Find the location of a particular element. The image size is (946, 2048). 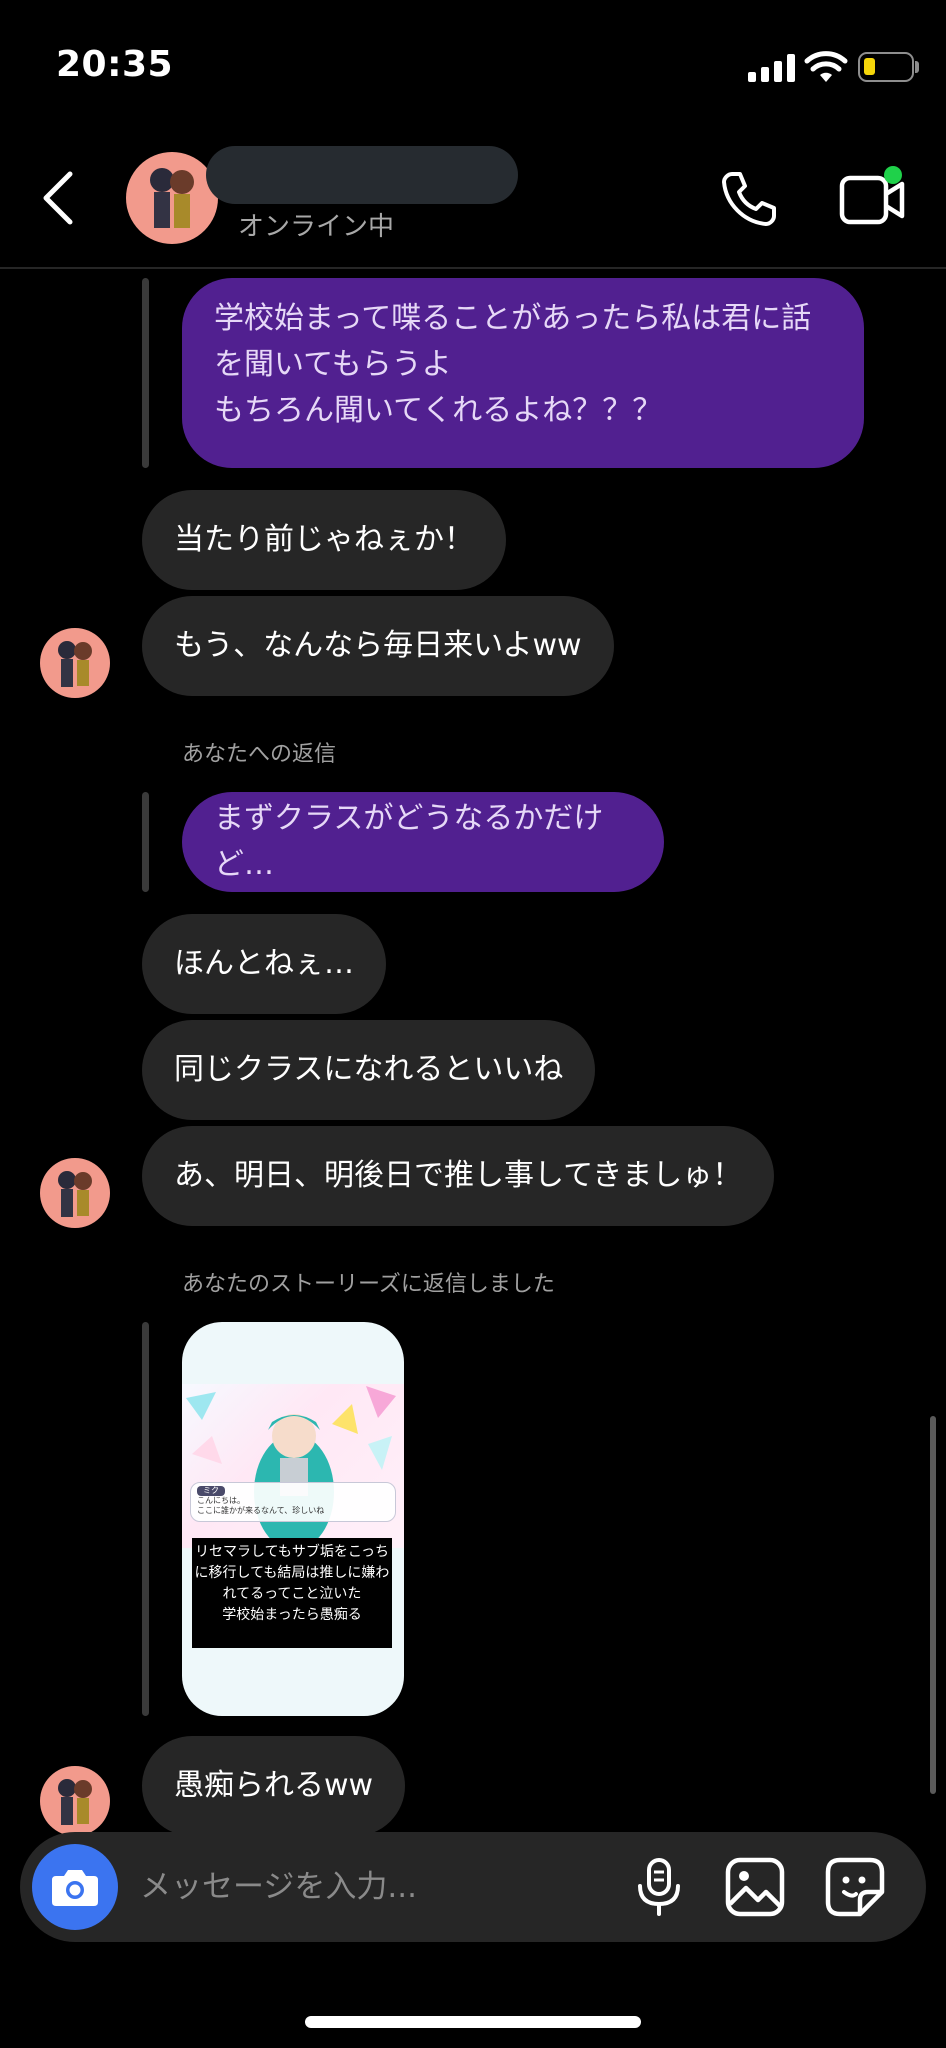

wifi-icon is located at coordinates (826, 66).